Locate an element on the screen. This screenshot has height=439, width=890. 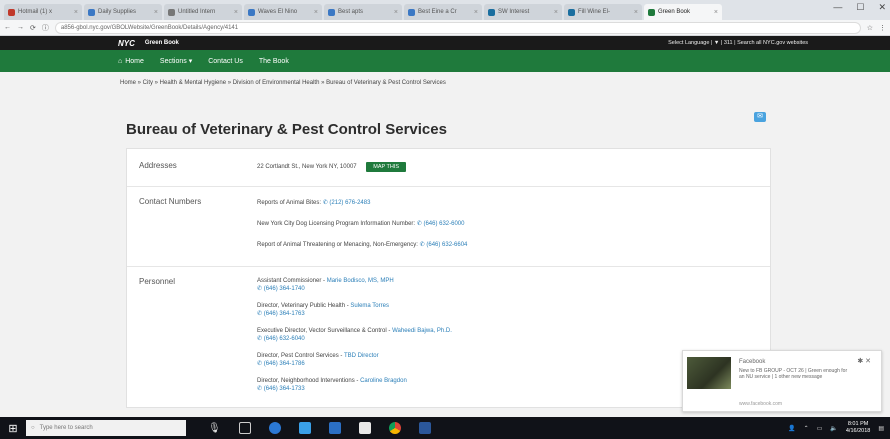
site-name: Green Book is located at coordinates (162, 43).